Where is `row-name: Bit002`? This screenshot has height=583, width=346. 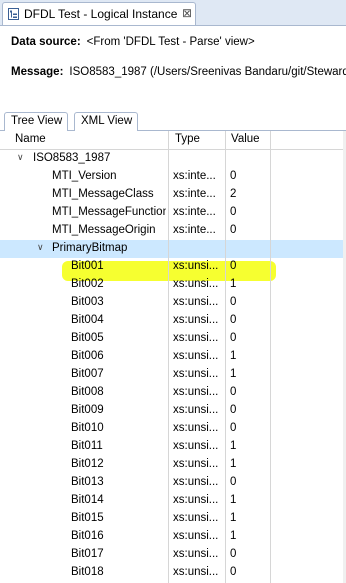 row-name: Bit002 is located at coordinates (87, 284).